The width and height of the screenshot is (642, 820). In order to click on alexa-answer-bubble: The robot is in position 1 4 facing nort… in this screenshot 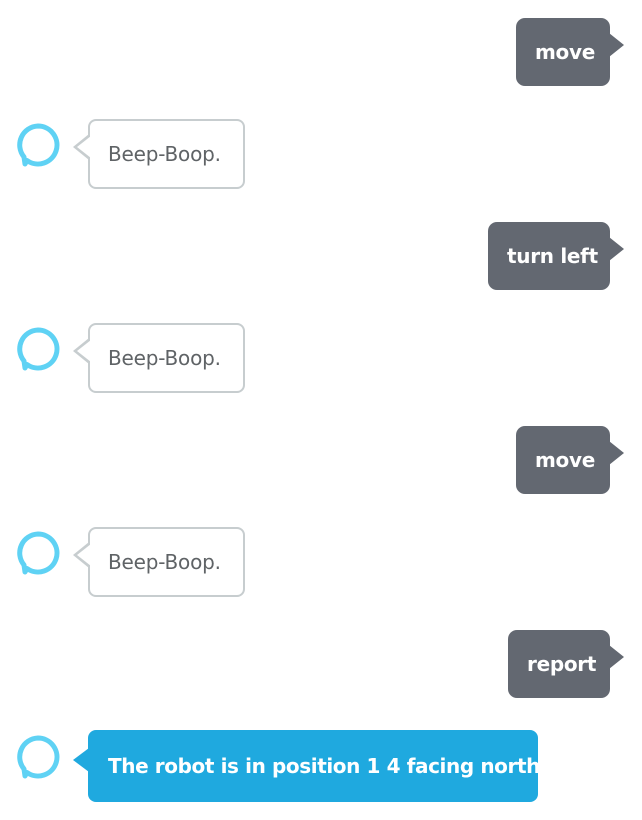, I will do `click(310, 766)`.